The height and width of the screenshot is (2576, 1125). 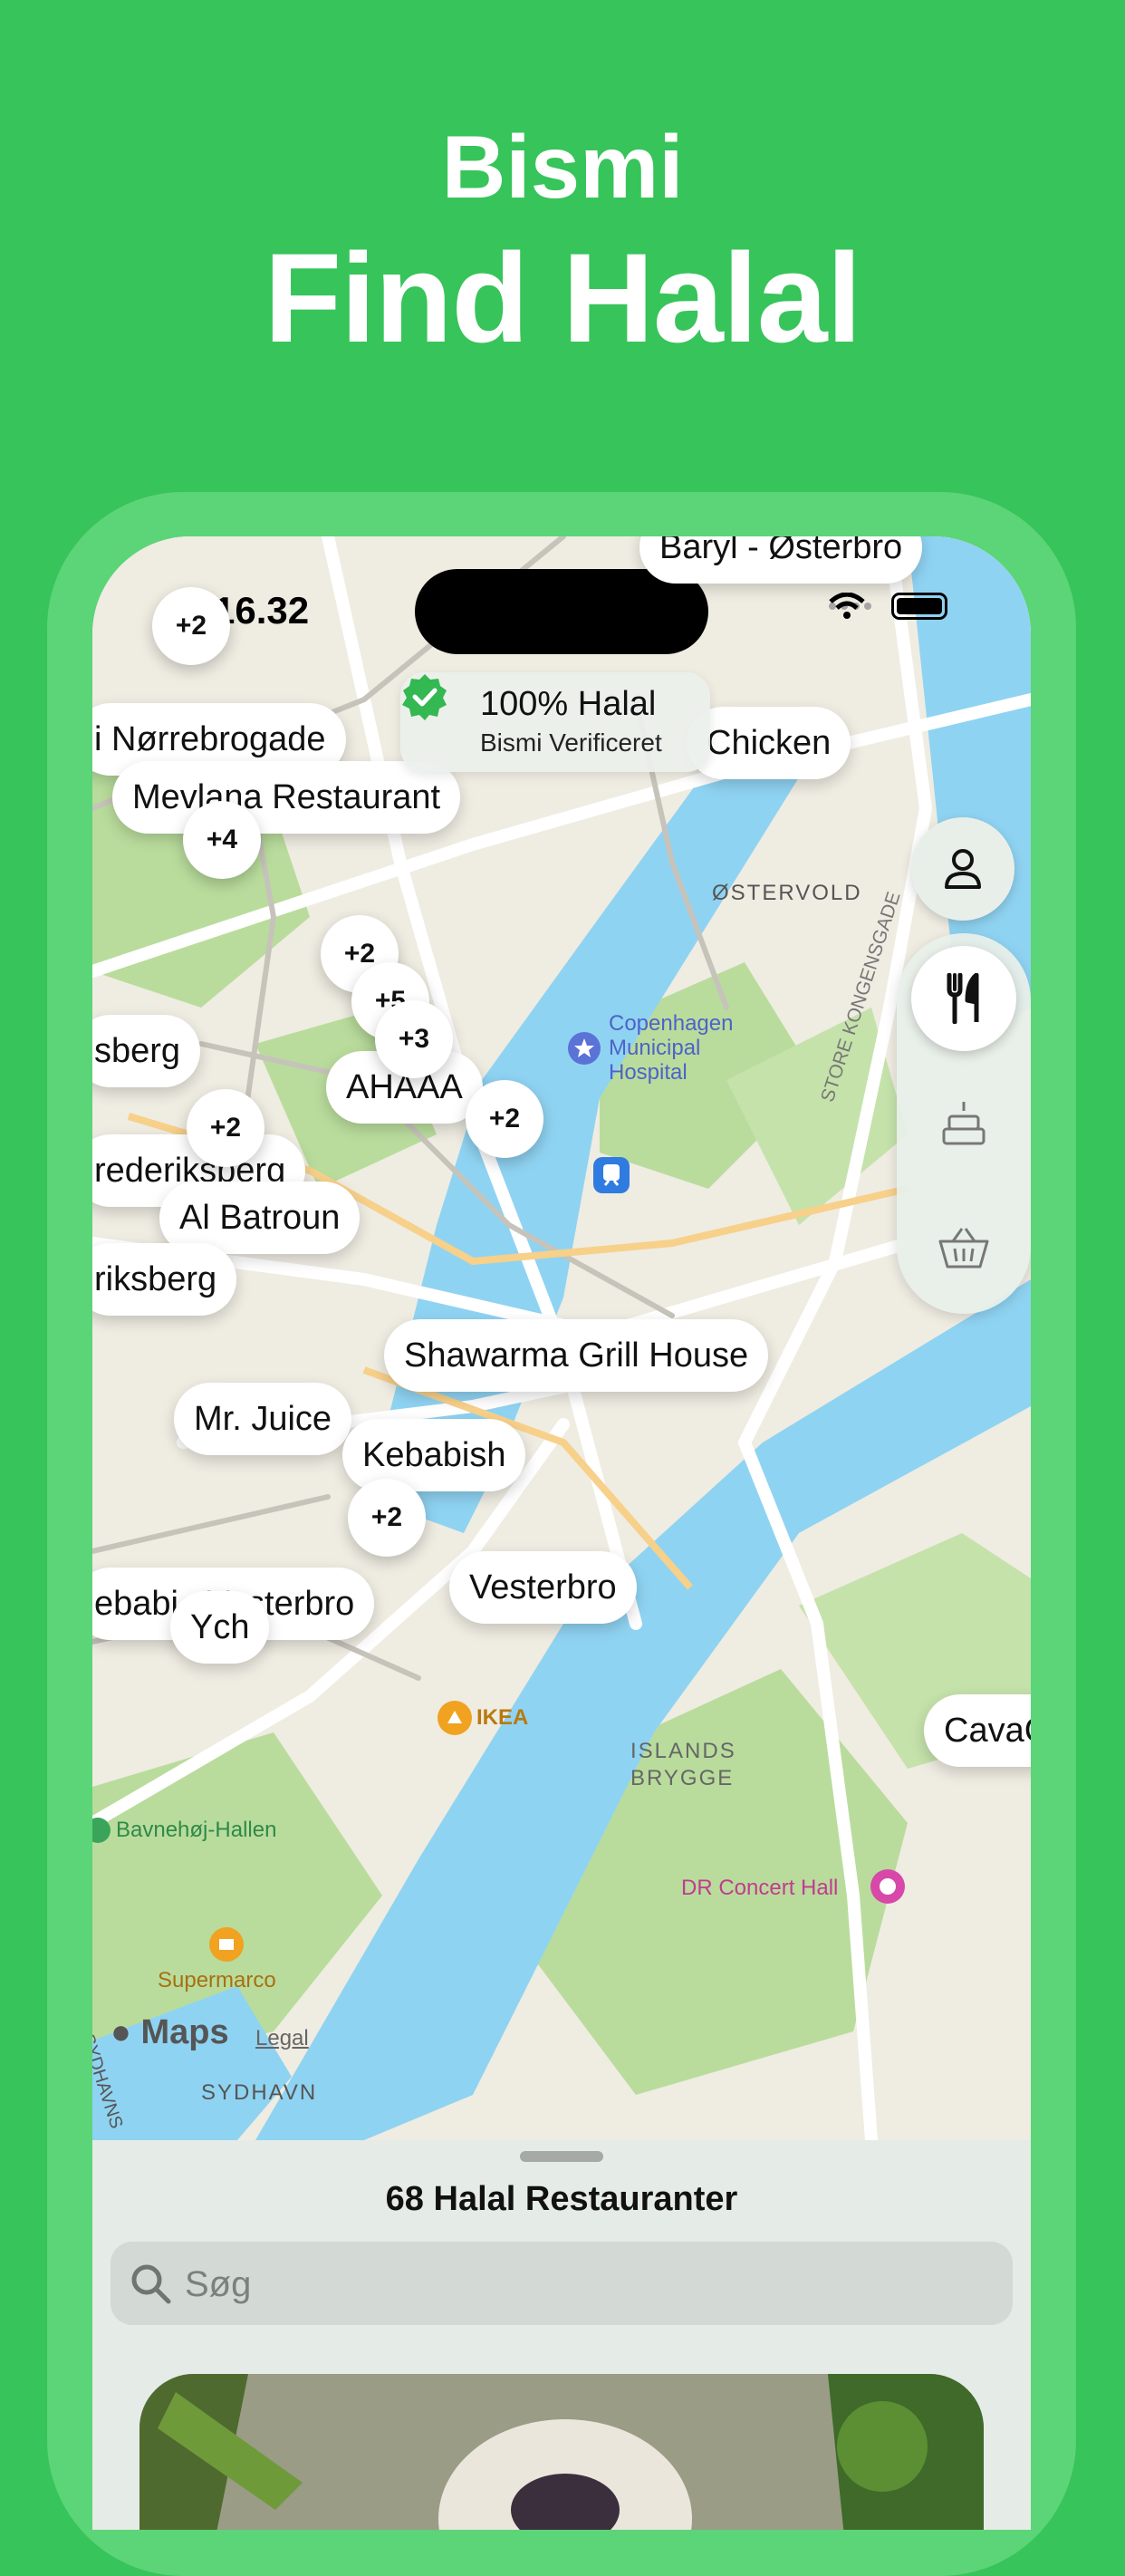 I want to click on ikea-icon, so click(x=455, y=1718).